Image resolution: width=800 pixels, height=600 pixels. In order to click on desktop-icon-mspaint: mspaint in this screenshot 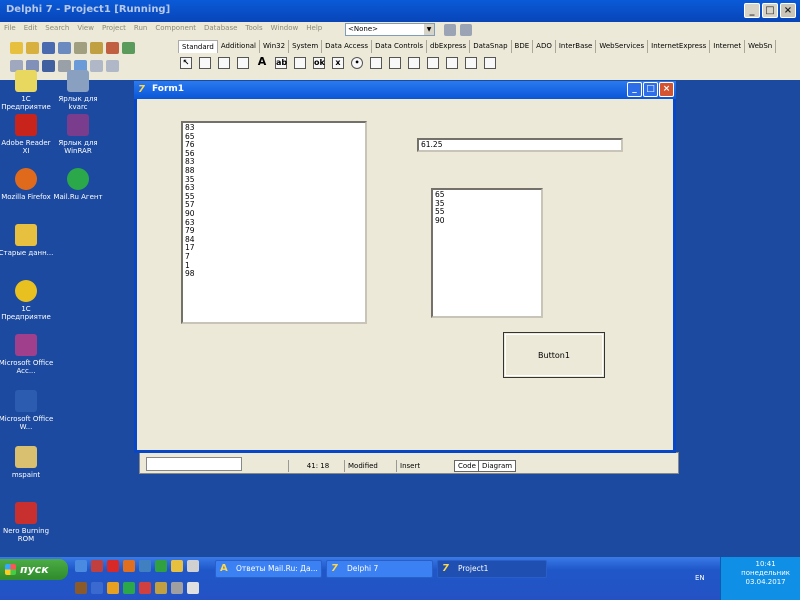, I will do `click(27, 462)`.